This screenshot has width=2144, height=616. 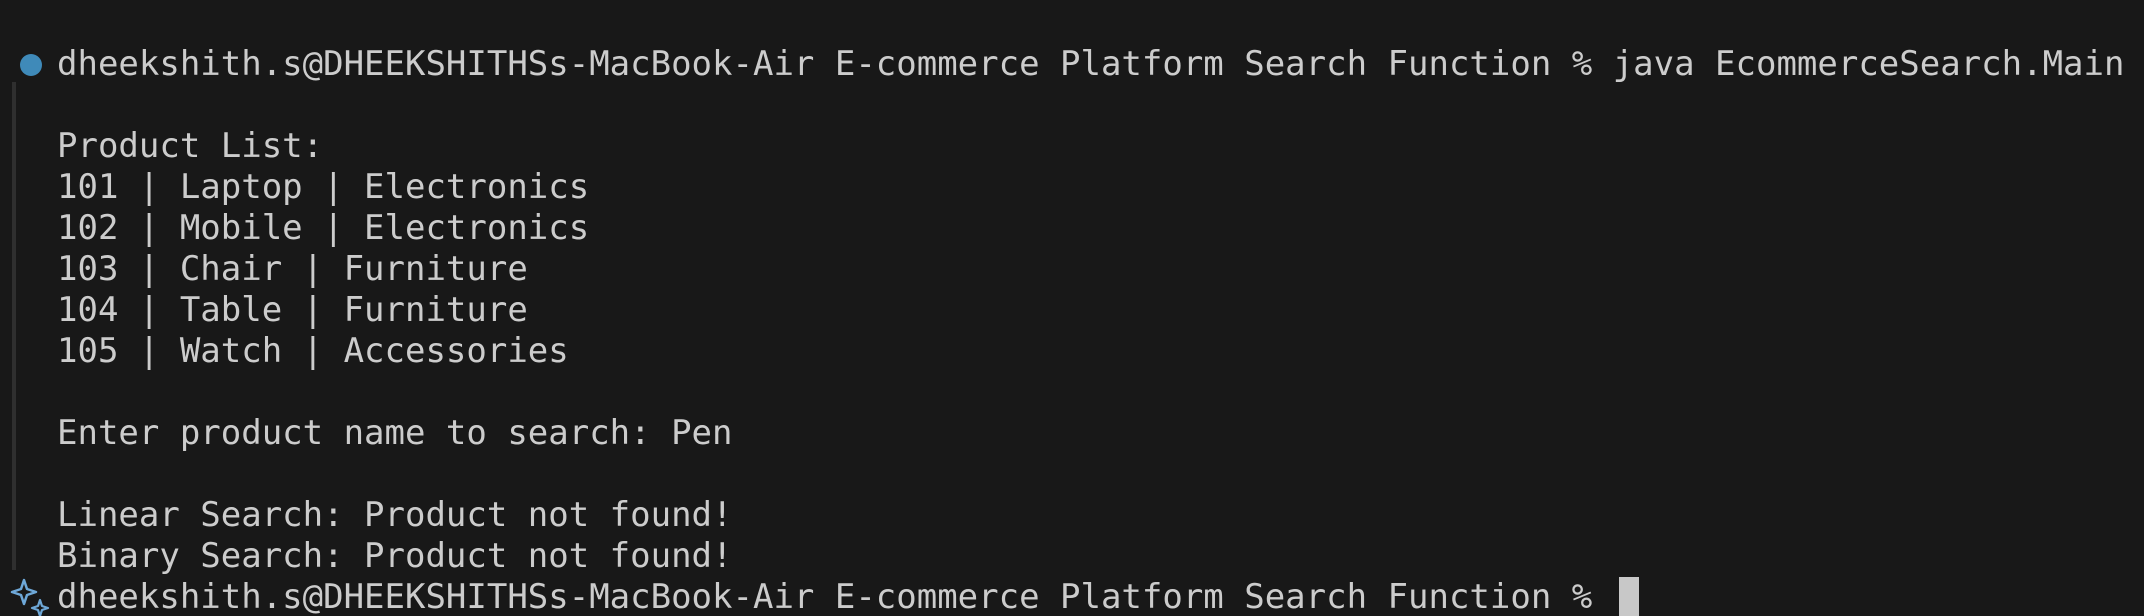 What do you see at coordinates (323, 187) in the screenshot?
I see `product-row: 101 | Laptop | Electronics` at bounding box center [323, 187].